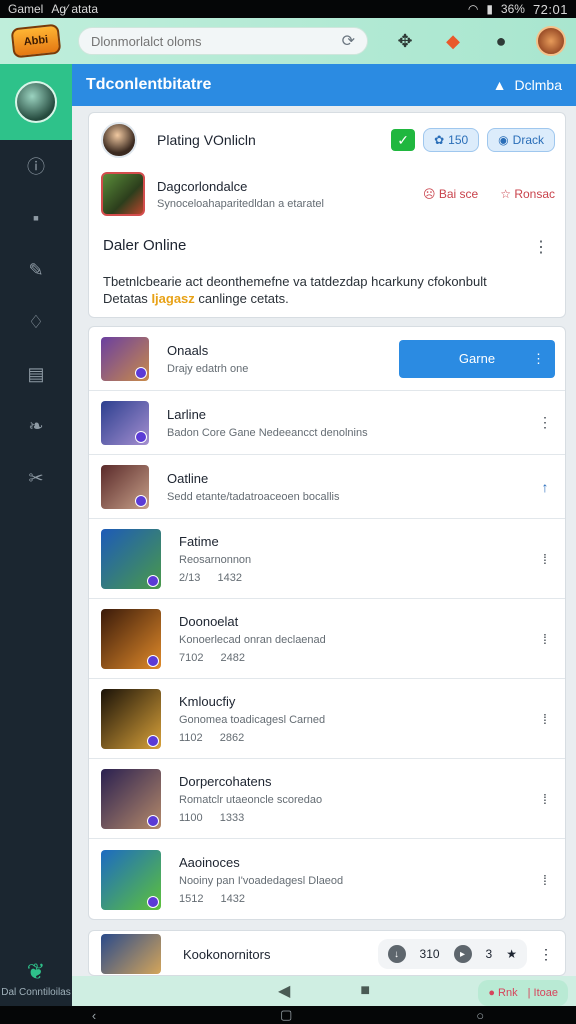 Image resolution: width=576 pixels, height=1024 pixels. What do you see at coordinates (212, 899) in the screenshot?
I see `list-item-stats: 1512 1432` at bounding box center [212, 899].